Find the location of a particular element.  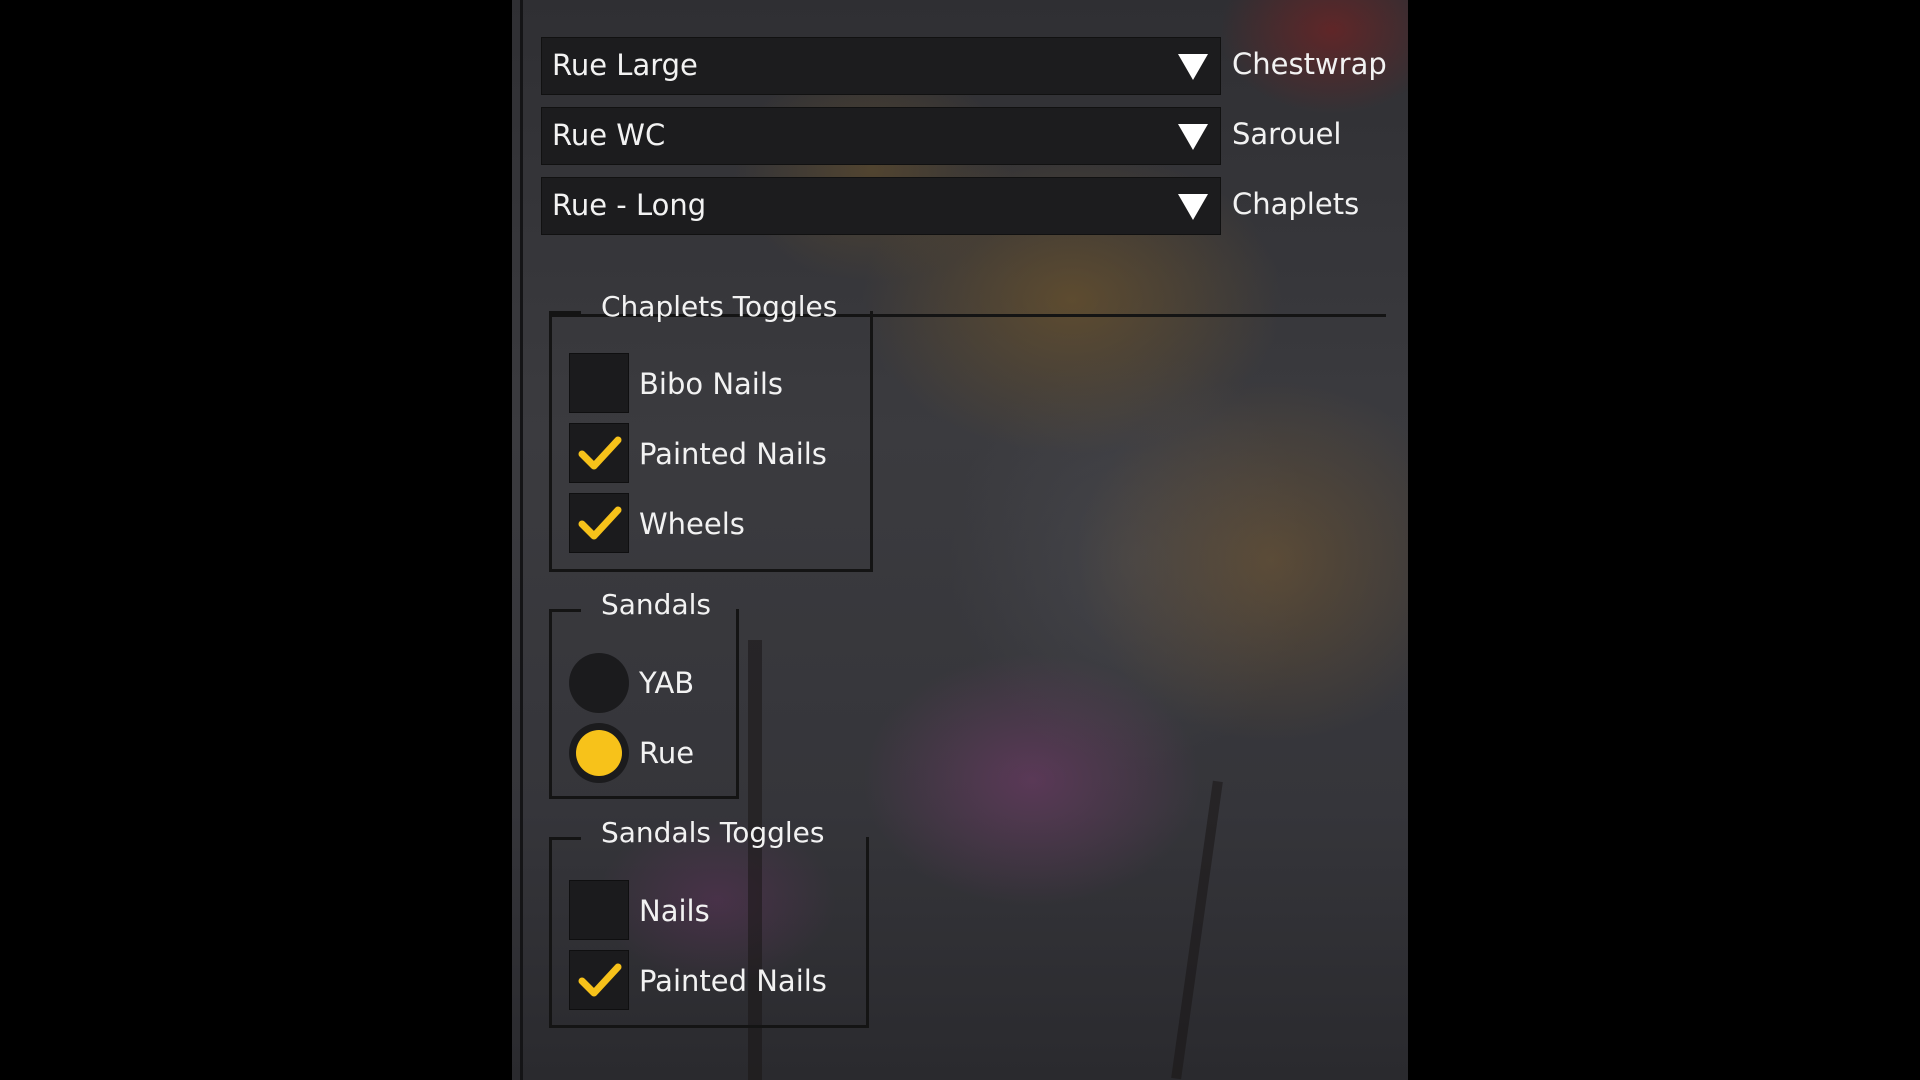

sandals-painted-nails-checkbox is located at coordinates (599, 980).